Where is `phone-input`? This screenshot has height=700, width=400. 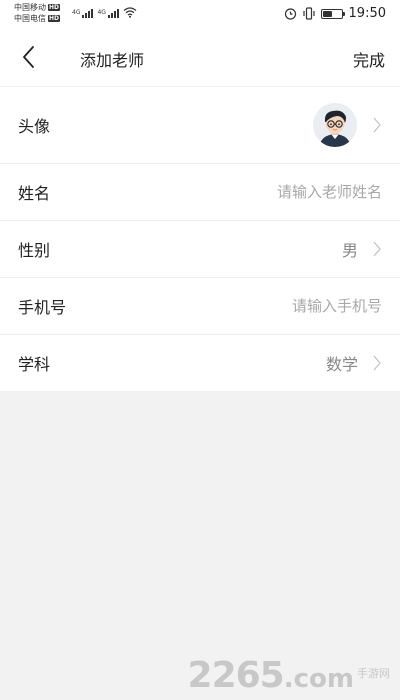 phone-input is located at coordinates (272, 306).